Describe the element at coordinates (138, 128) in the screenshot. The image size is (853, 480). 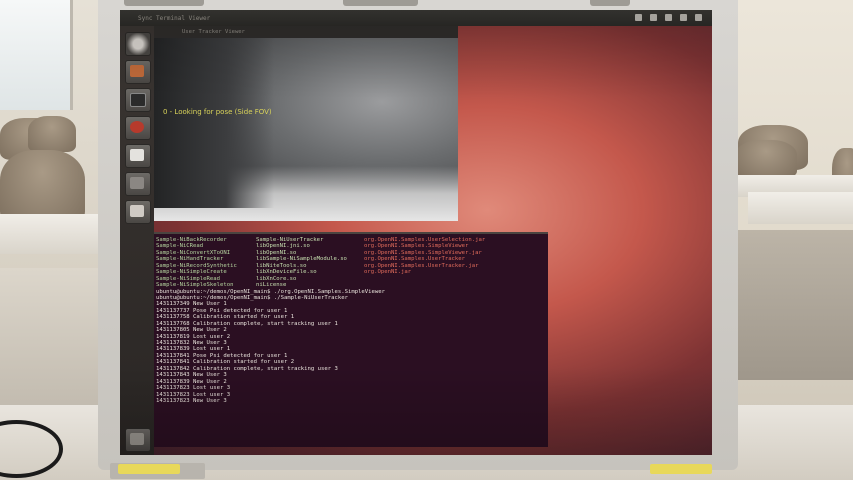
I see `settings-icon` at that location.